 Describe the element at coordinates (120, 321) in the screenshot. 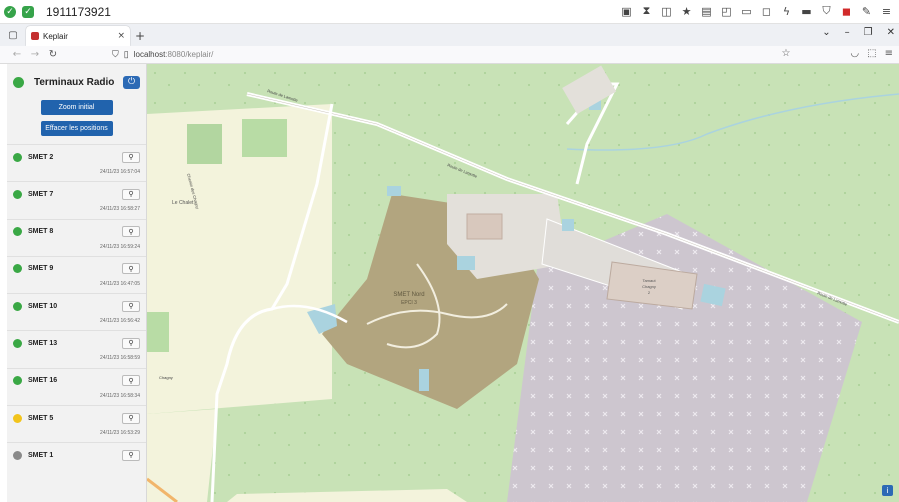

I see `terminal-timestamp: 24/11/23 16:56:42` at that location.